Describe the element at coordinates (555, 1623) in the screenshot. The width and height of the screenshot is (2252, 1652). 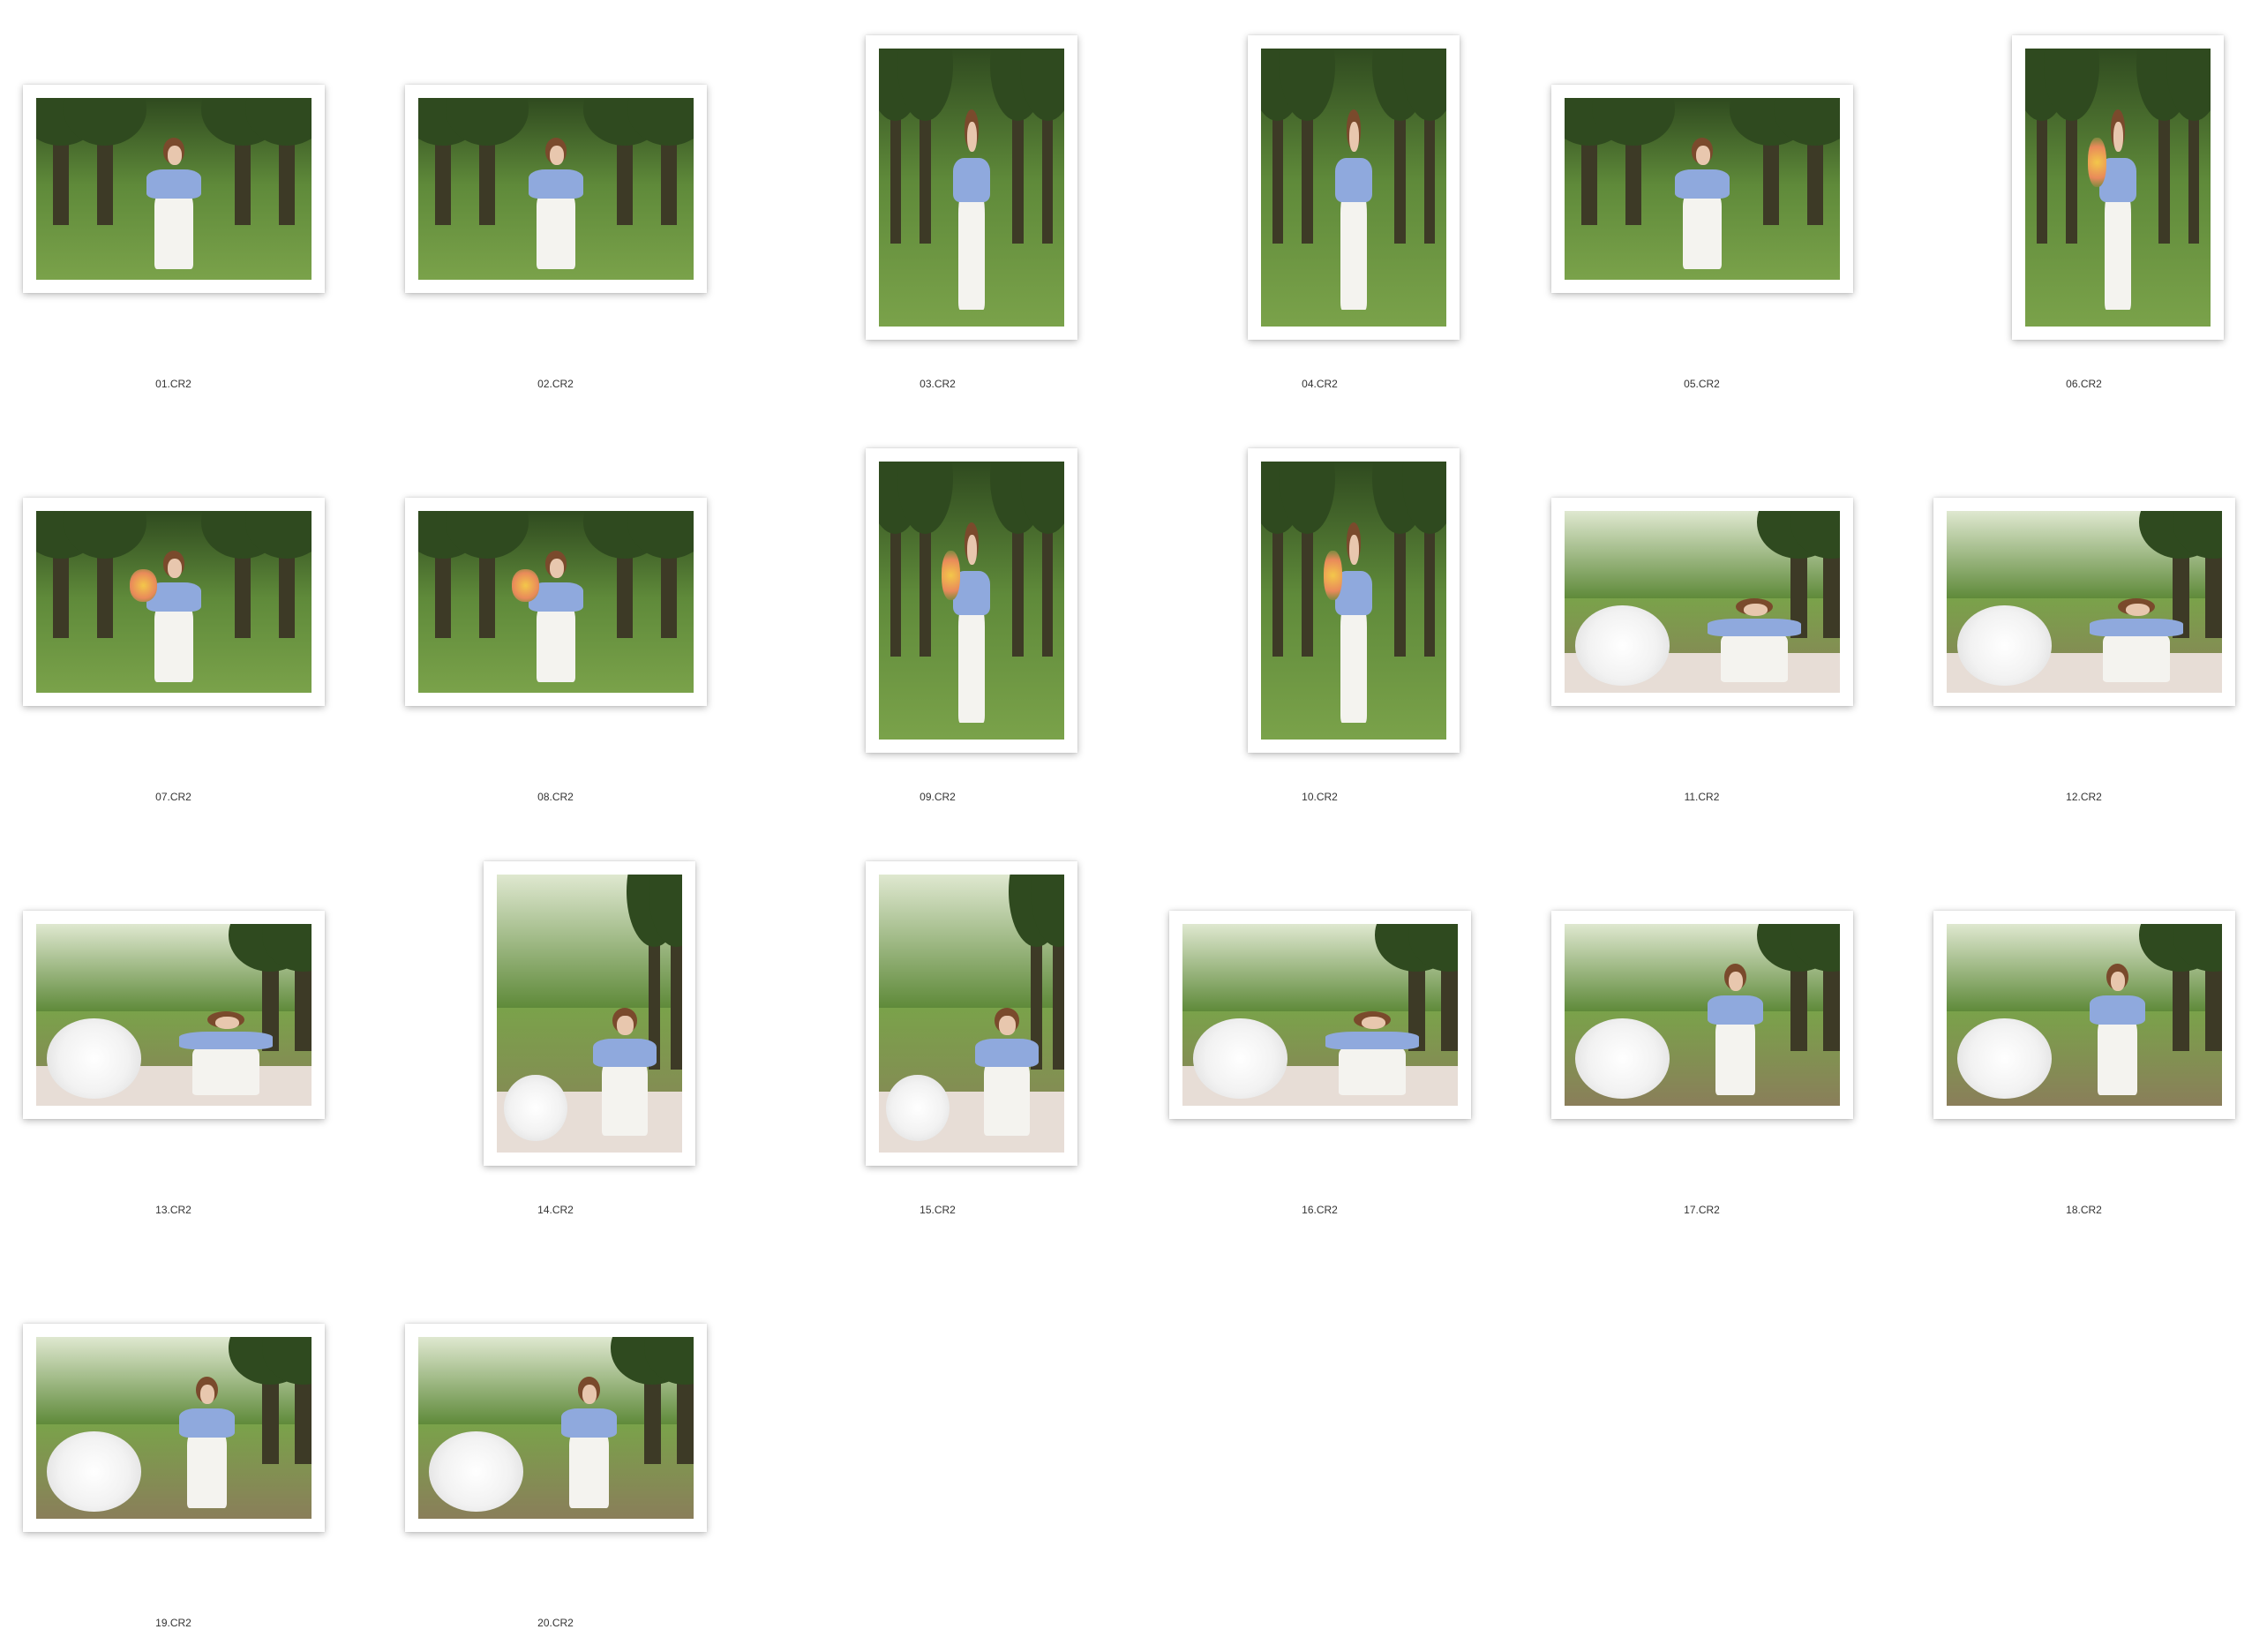
I see `thumbnail-filename: 20.CR2` at that location.